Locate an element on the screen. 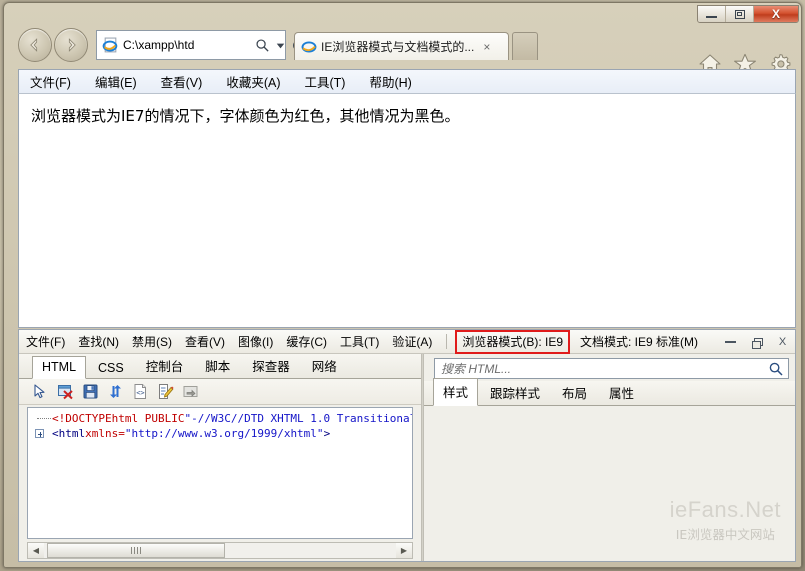 This screenshot has height=571, width=805. watermark-subtitle: IE浏览器中文网站 is located at coordinates (725, 534).